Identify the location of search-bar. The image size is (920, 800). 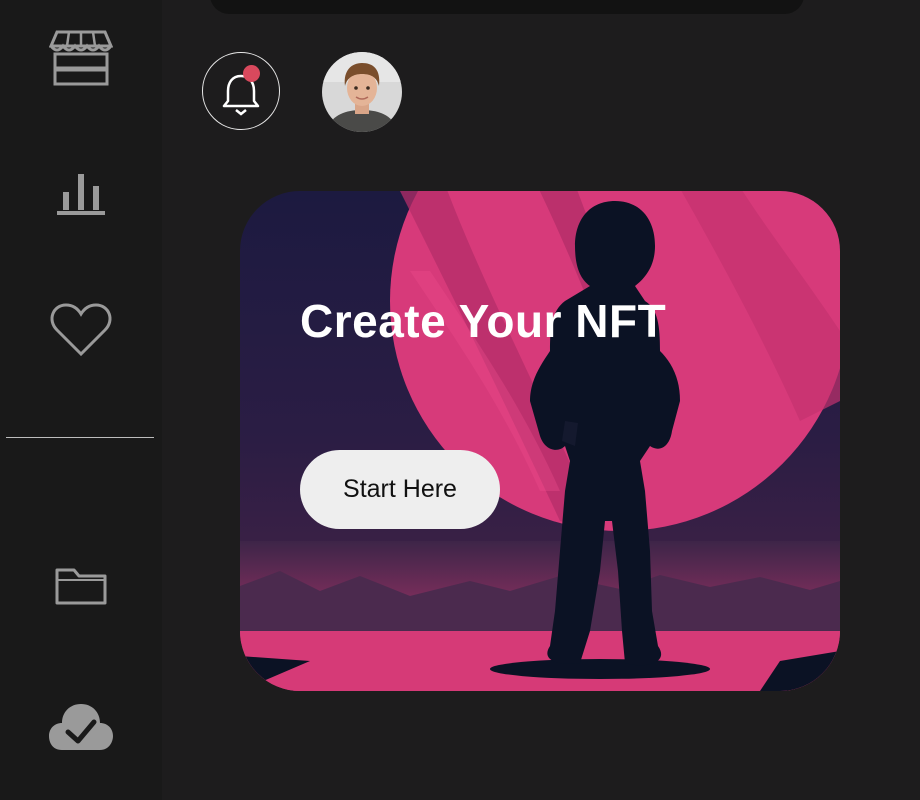
(507, 7).